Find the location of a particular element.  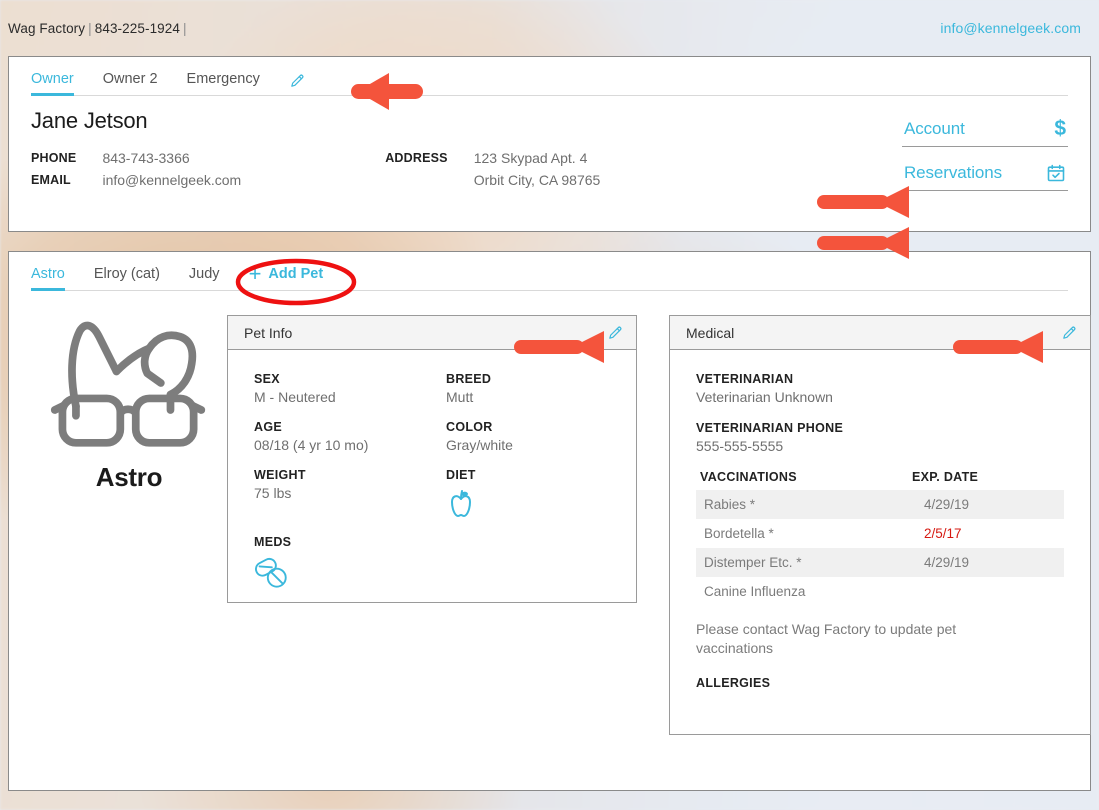

pet-avatar-column: Astro is located at coordinates (129, 525).